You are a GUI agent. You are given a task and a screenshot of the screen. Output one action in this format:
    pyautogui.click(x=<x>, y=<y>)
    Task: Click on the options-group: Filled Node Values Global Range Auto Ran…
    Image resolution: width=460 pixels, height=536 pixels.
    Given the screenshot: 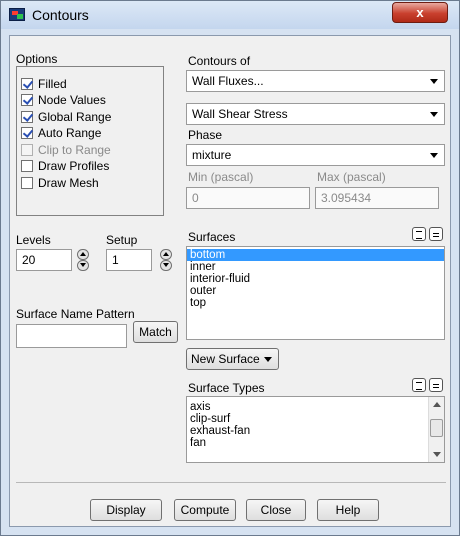 What is the action you would take?
    pyautogui.click(x=90, y=141)
    